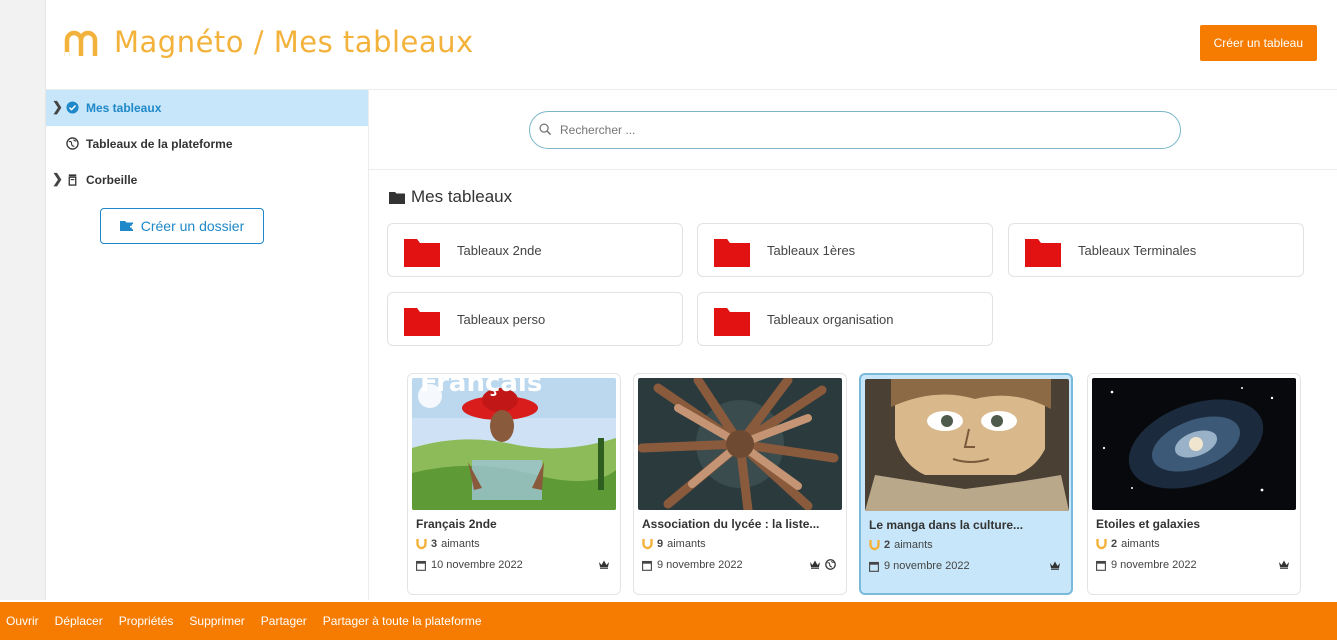 The image size is (1337, 640). What do you see at coordinates (124, 108) in the screenshot?
I see `sidebar-item-label: Mes tableaux` at bounding box center [124, 108].